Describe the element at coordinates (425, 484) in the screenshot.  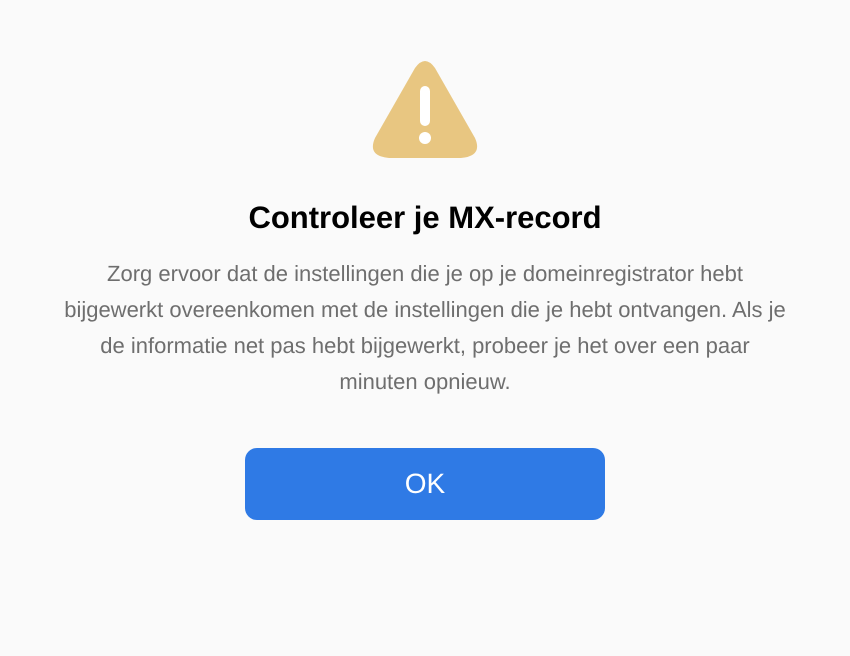
I see `ok-button: OK` at that location.